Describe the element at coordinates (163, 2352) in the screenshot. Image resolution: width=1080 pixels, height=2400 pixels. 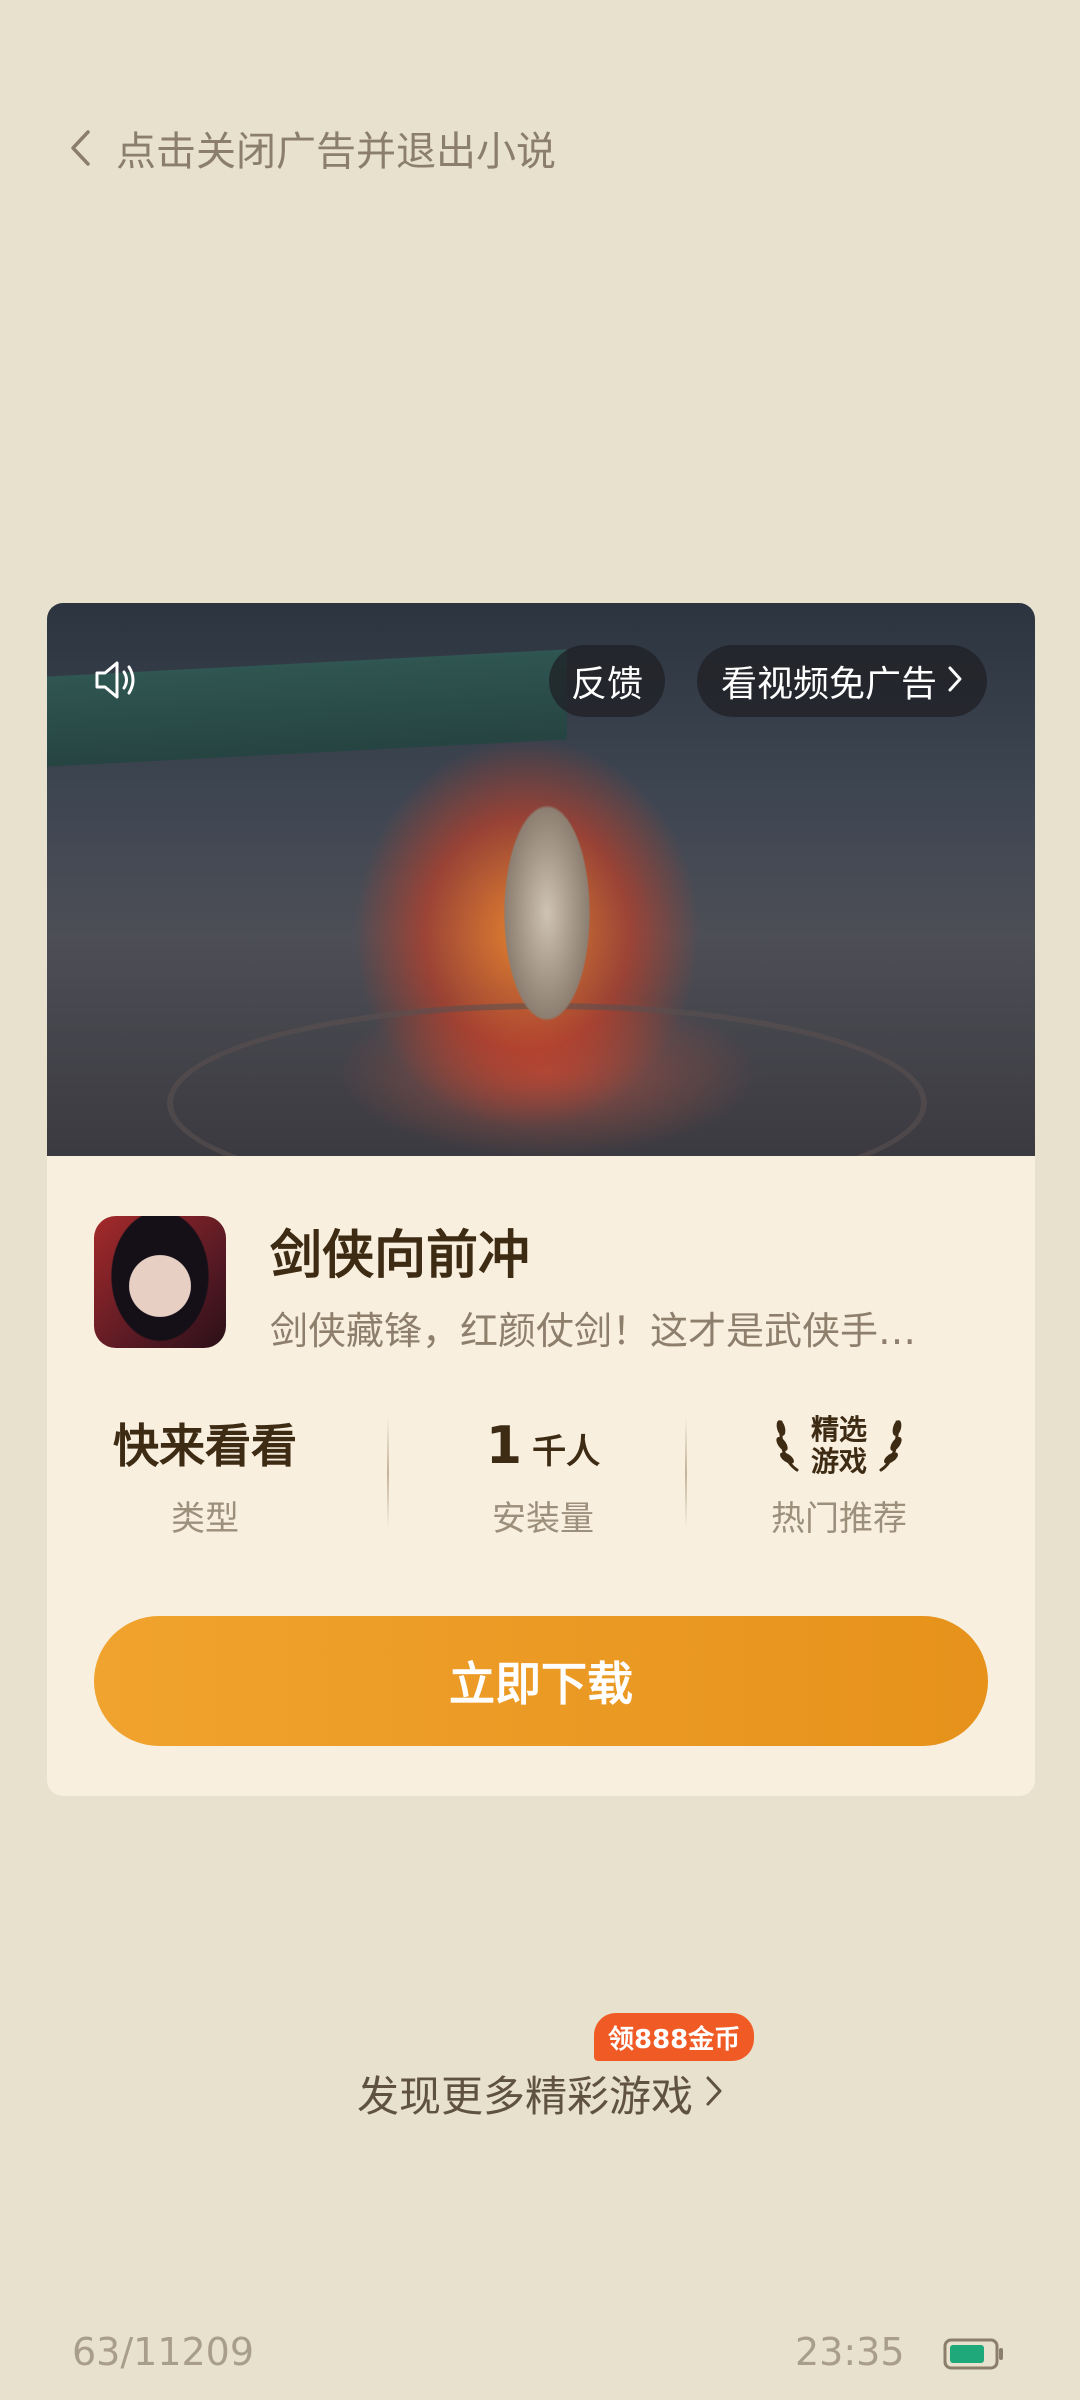
I see `reading-progress: 63/11209` at that location.